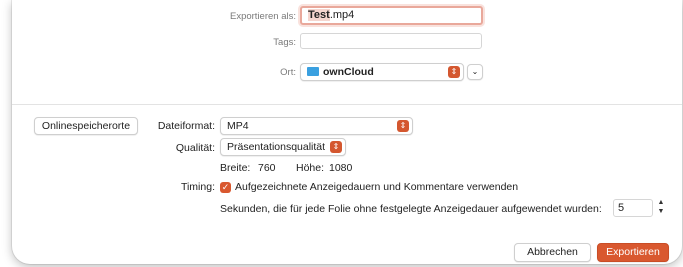 The width and height of the screenshot is (683, 267). What do you see at coordinates (235, 168) in the screenshot?
I see `width-label: Breite:` at bounding box center [235, 168].